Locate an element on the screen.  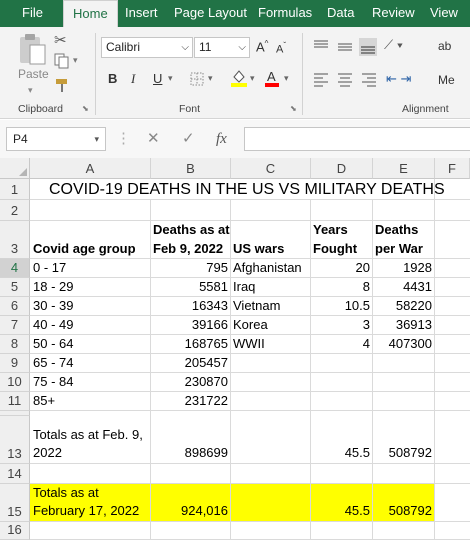
bold-button: B is located at coordinates (112, 78).